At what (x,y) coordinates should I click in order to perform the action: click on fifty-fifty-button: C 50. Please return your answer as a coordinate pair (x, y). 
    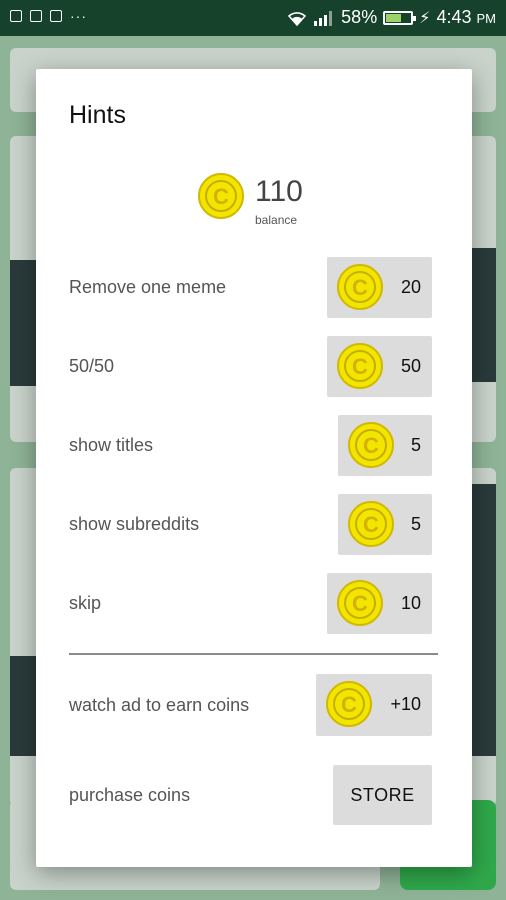
    Looking at the image, I should click on (379, 366).